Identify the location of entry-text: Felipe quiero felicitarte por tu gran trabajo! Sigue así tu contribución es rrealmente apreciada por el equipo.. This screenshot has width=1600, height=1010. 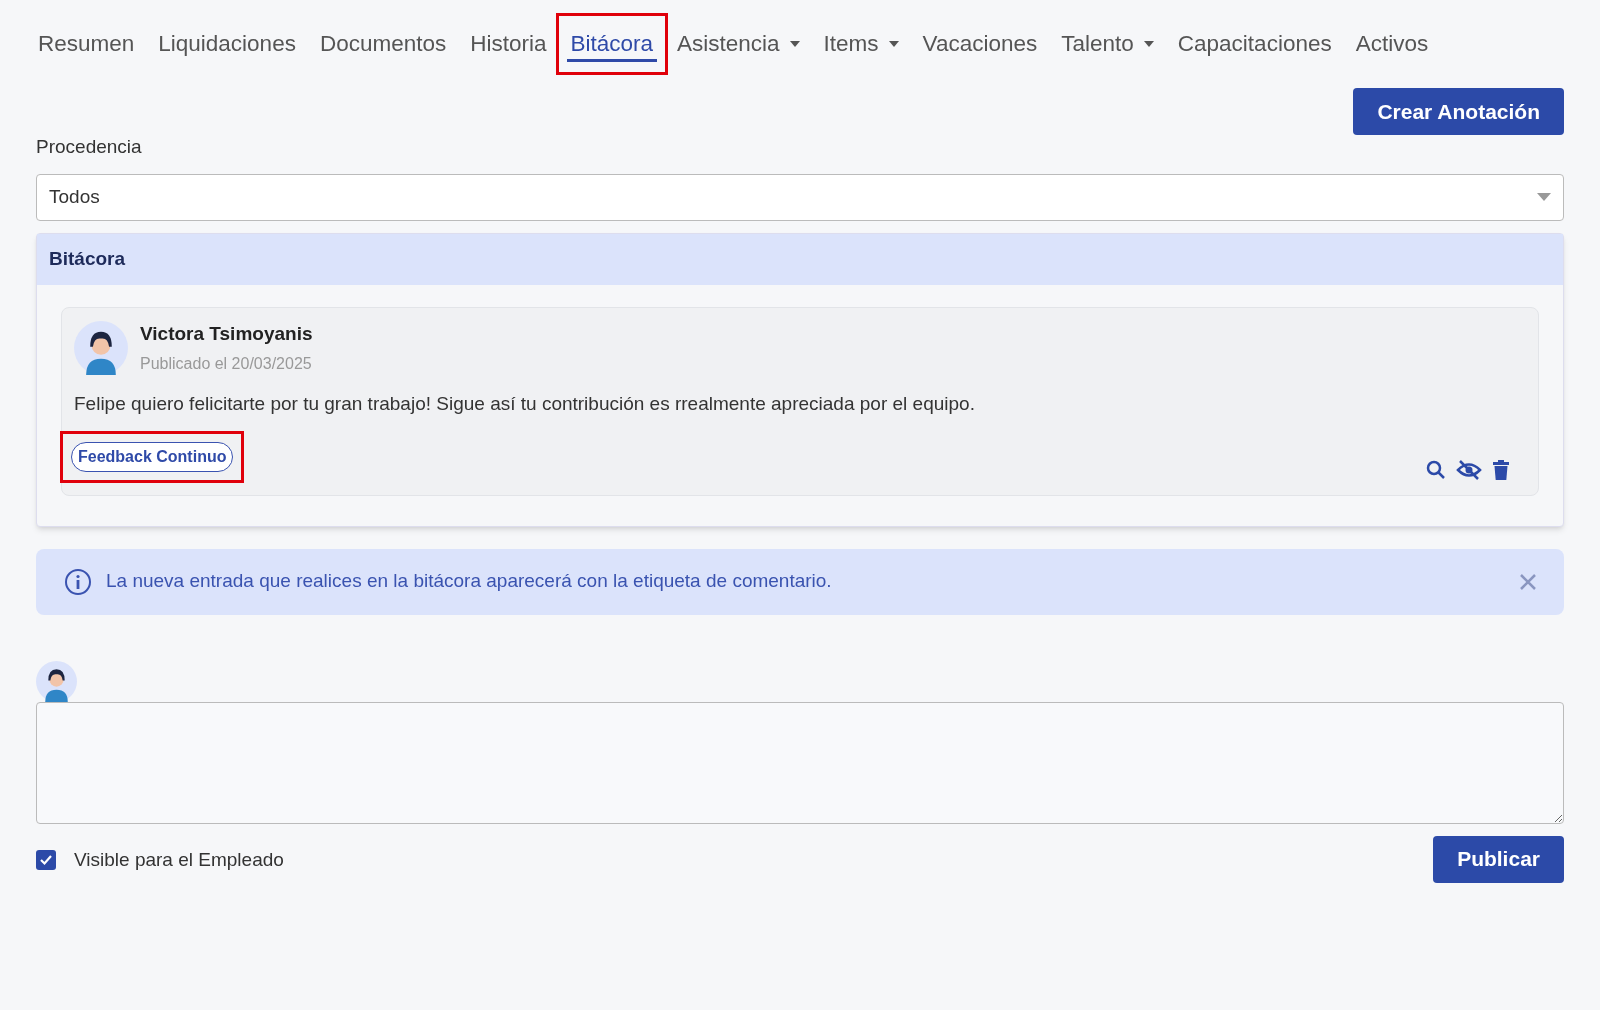
(525, 404).